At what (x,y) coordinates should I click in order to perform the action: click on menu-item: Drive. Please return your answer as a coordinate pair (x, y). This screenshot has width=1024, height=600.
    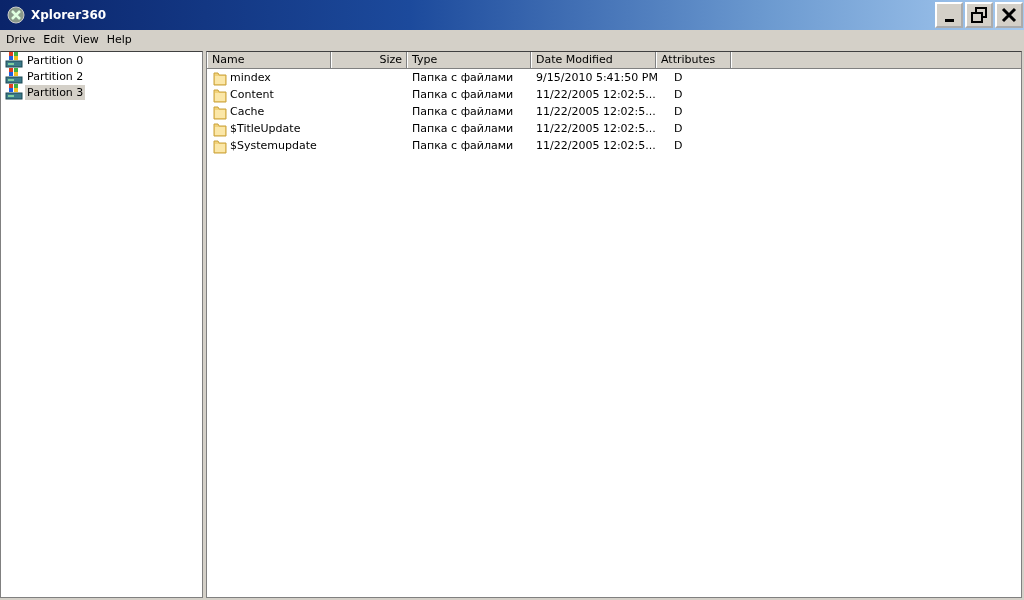
    Looking at the image, I should click on (21, 39).